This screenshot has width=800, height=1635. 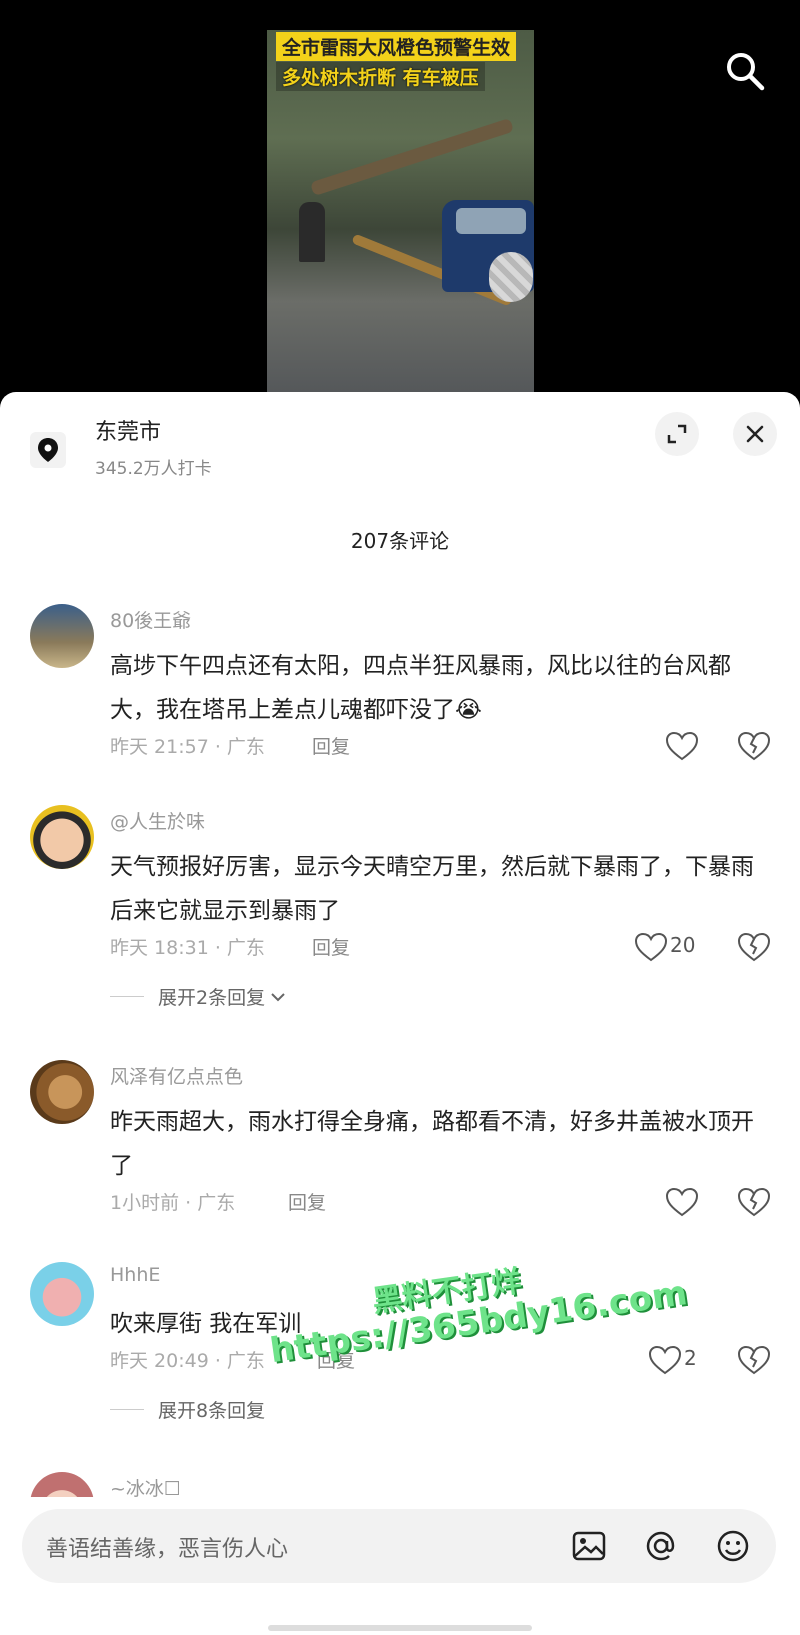 What do you see at coordinates (48, 450) in the screenshot?
I see `location-pin-icon` at bounding box center [48, 450].